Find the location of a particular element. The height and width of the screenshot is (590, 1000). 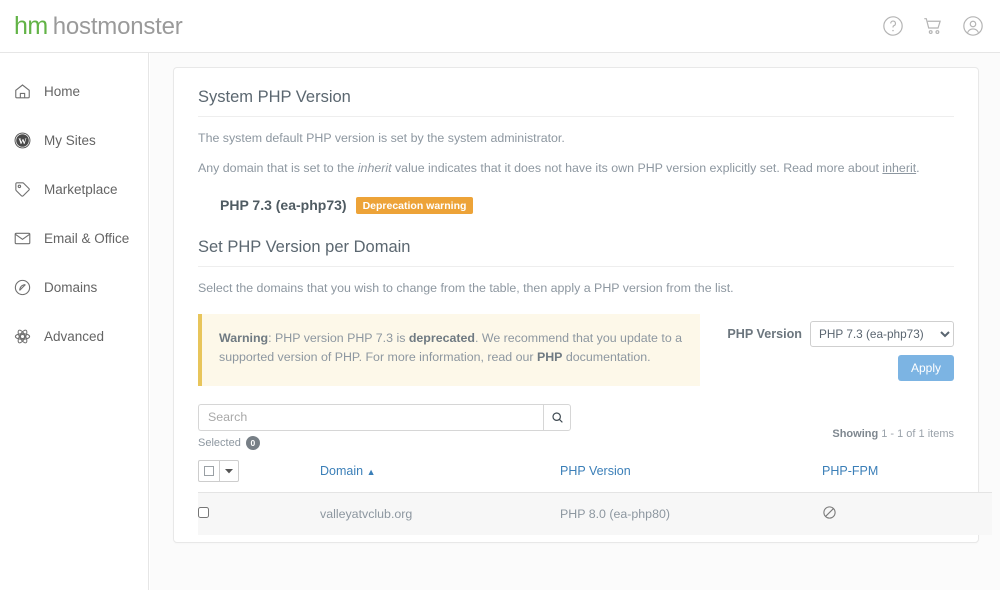

table-header-row: Domain ▲ PHP Version PHP-FPM is located at coordinates (595, 473).